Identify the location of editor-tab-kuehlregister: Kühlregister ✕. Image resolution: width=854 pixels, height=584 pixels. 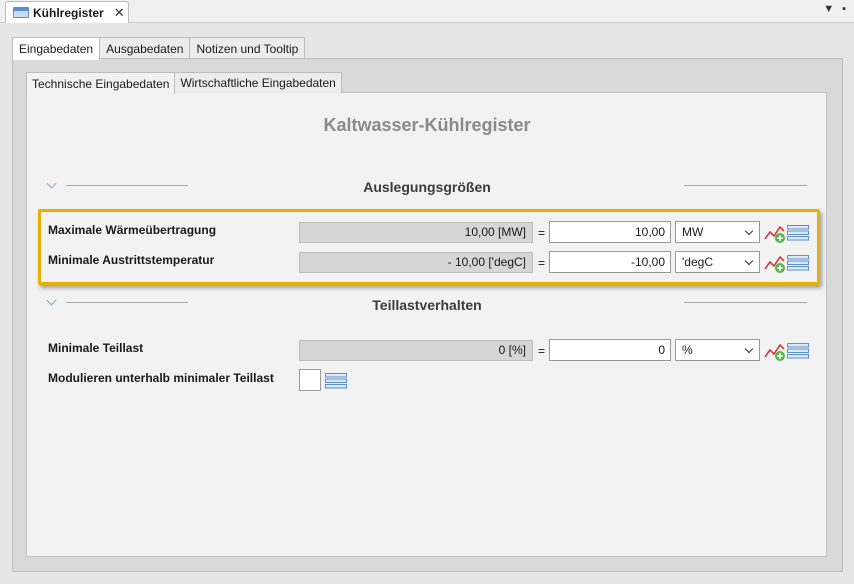
(67, 12).